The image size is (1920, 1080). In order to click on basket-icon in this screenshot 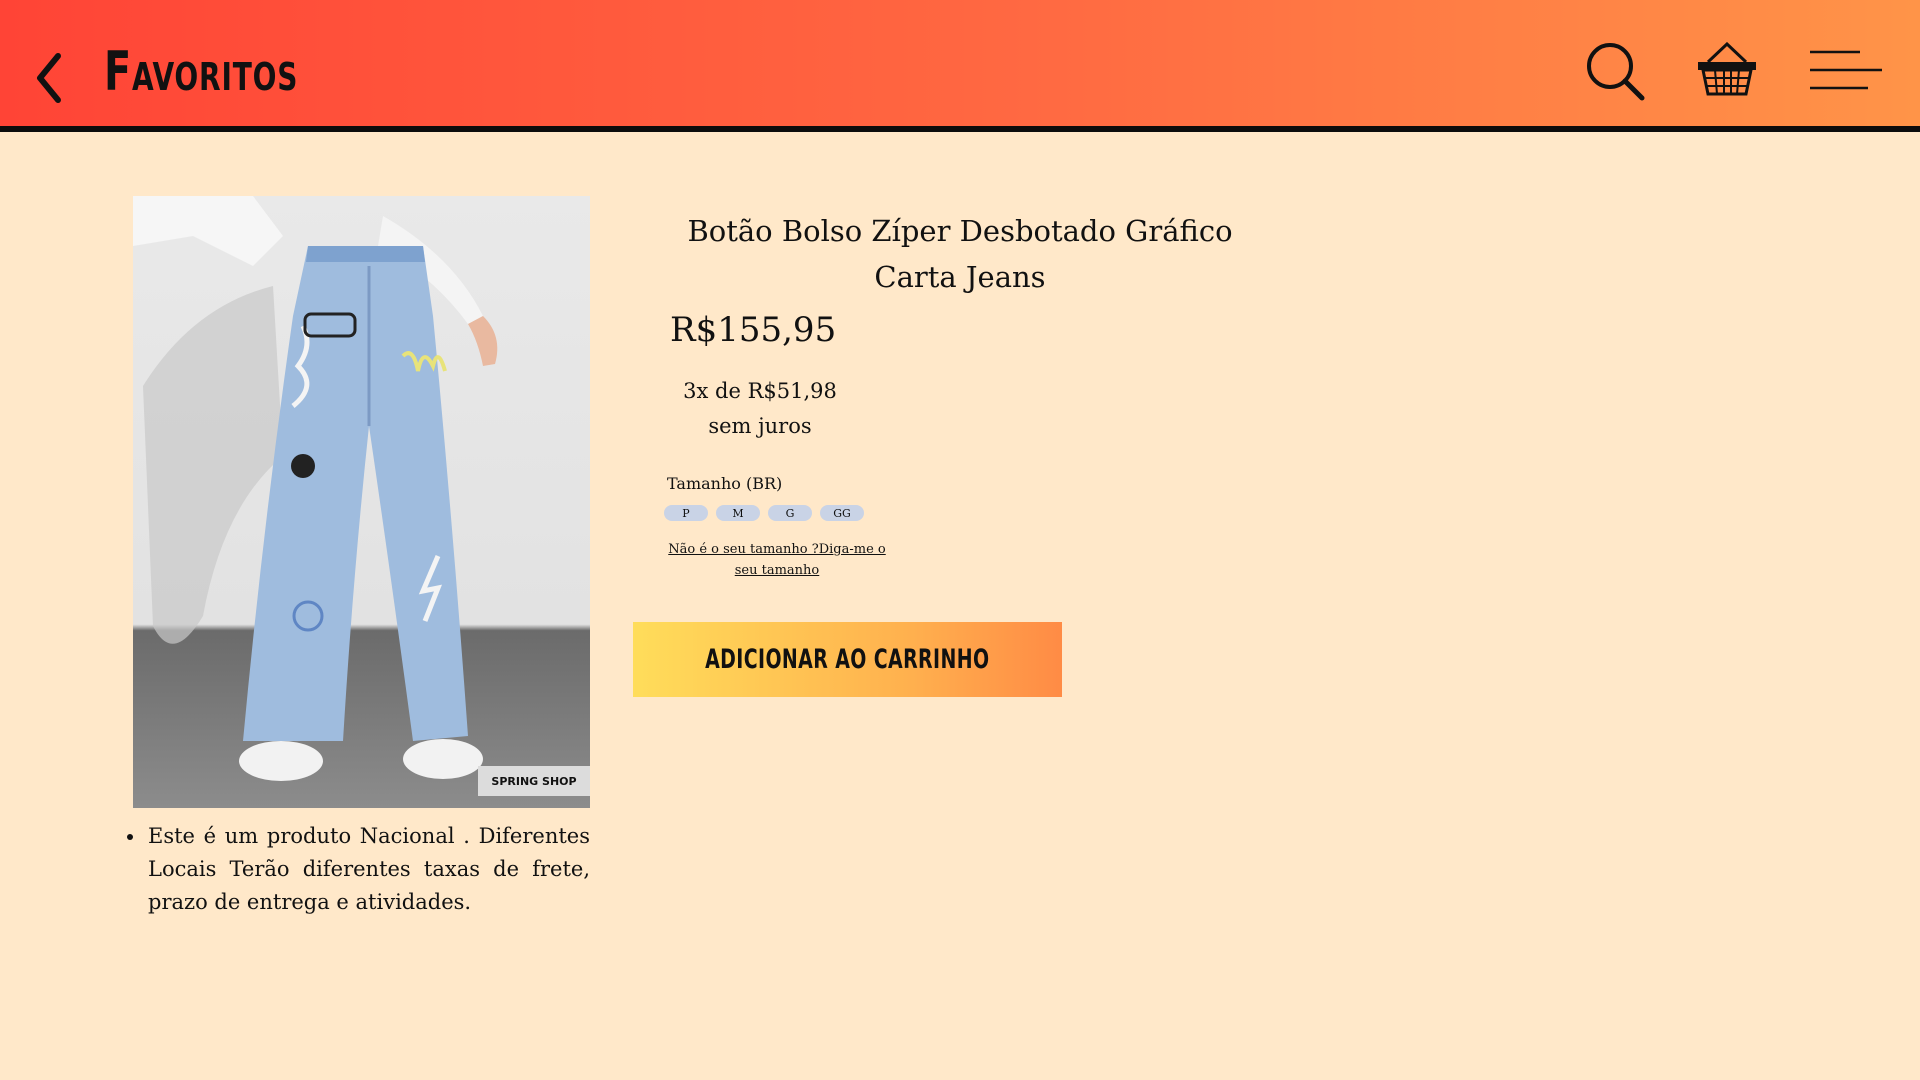, I will do `click(1727, 68)`.